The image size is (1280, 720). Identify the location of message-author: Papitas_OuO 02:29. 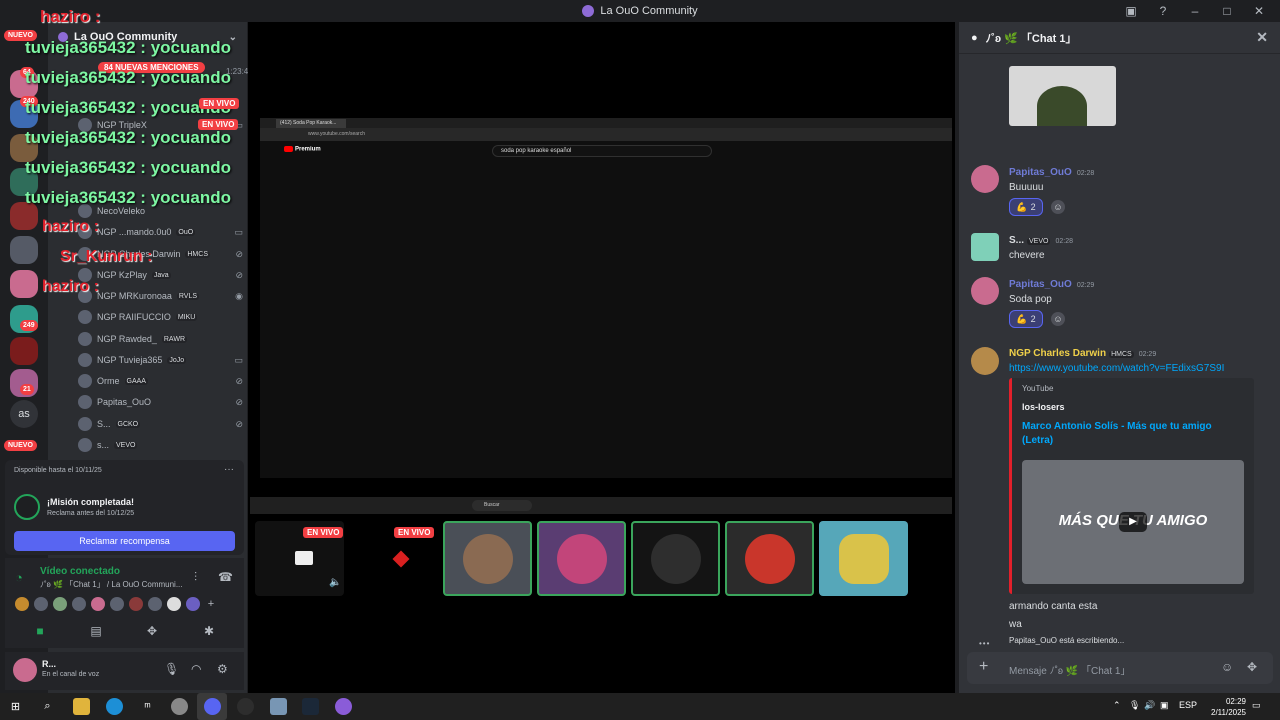
(1051, 284).